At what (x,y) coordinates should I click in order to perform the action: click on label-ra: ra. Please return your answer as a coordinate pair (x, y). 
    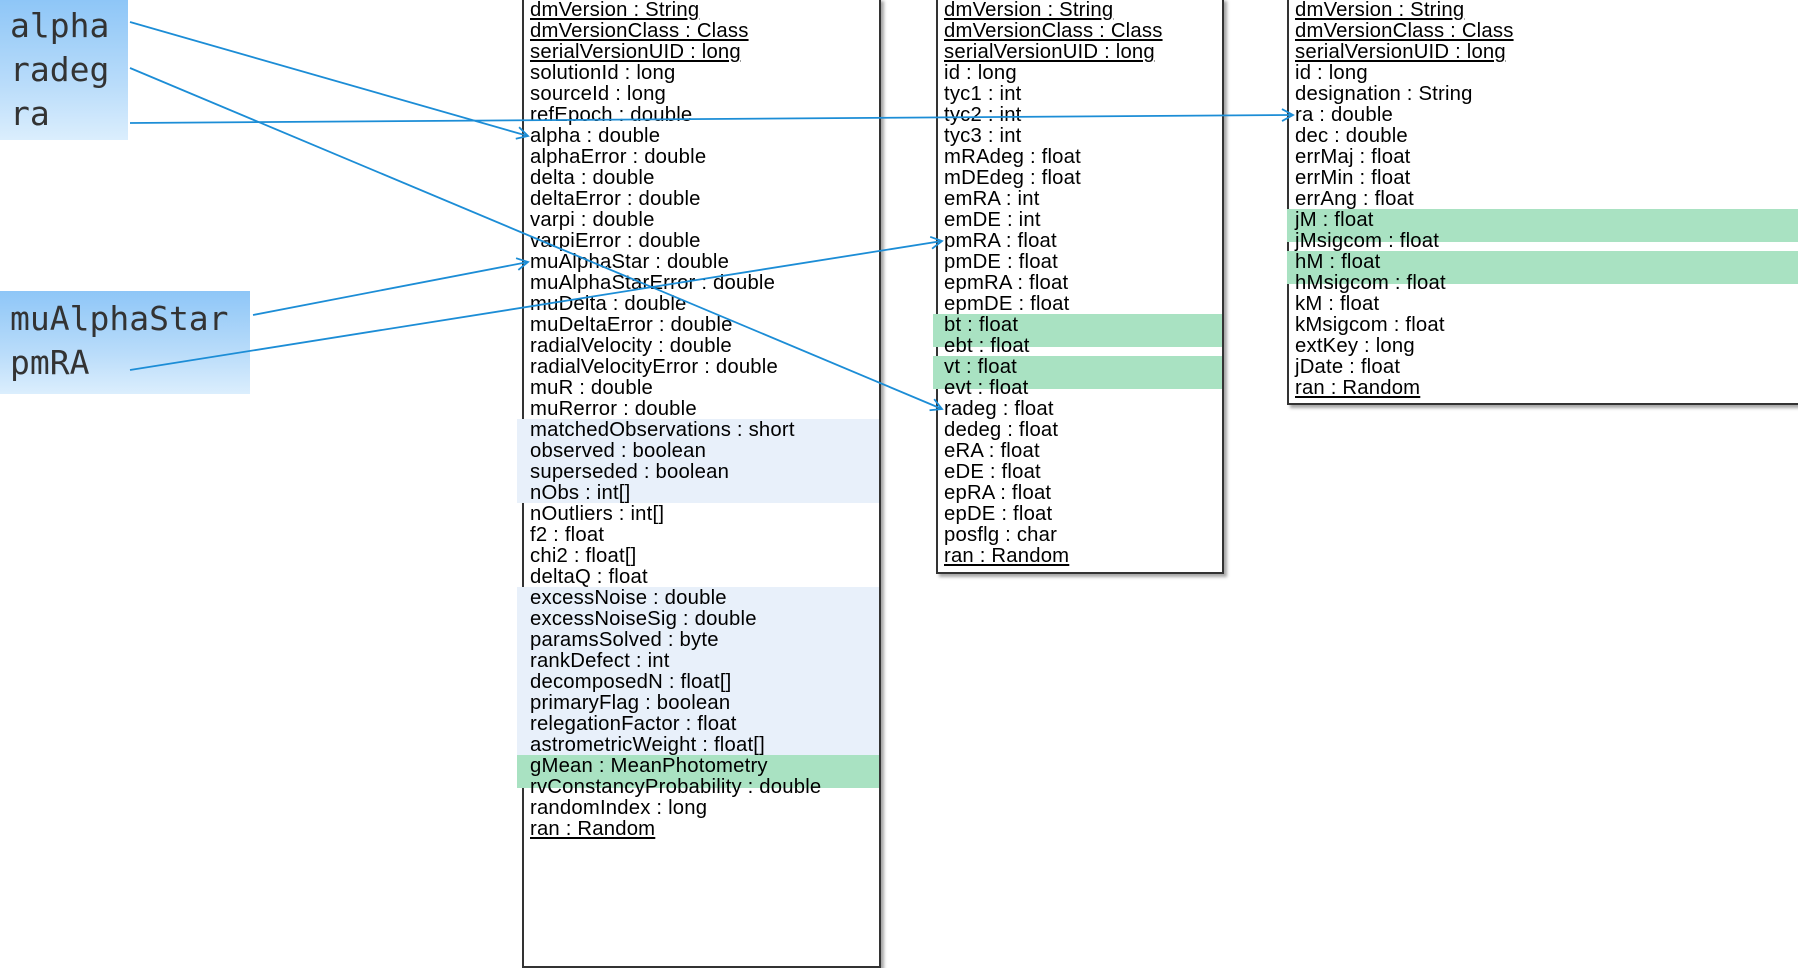
    Looking at the image, I should click on (30, 113).